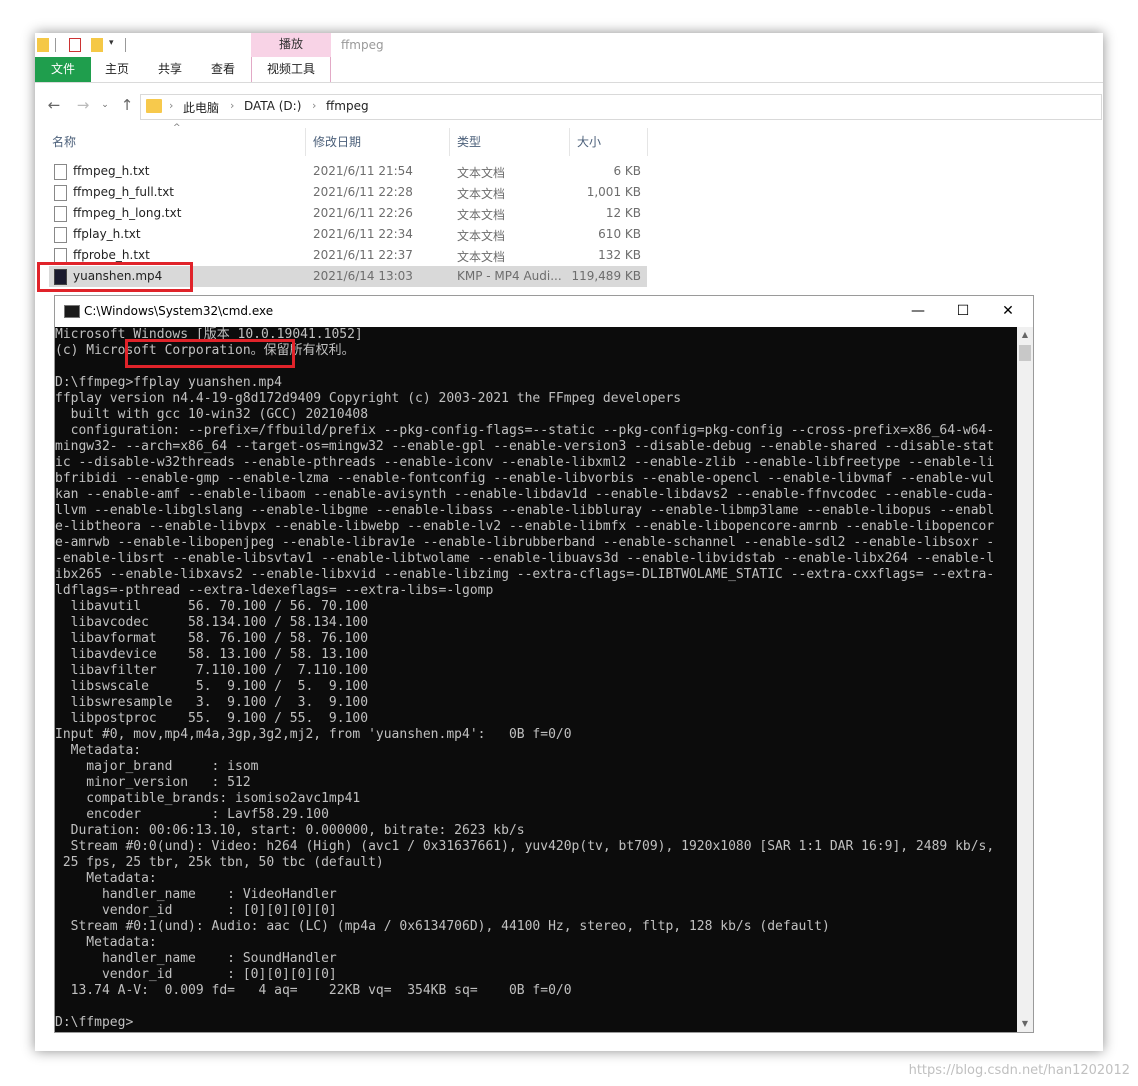  I want to click on console-line: D:\ffmpeg>, so click(94, 1022).